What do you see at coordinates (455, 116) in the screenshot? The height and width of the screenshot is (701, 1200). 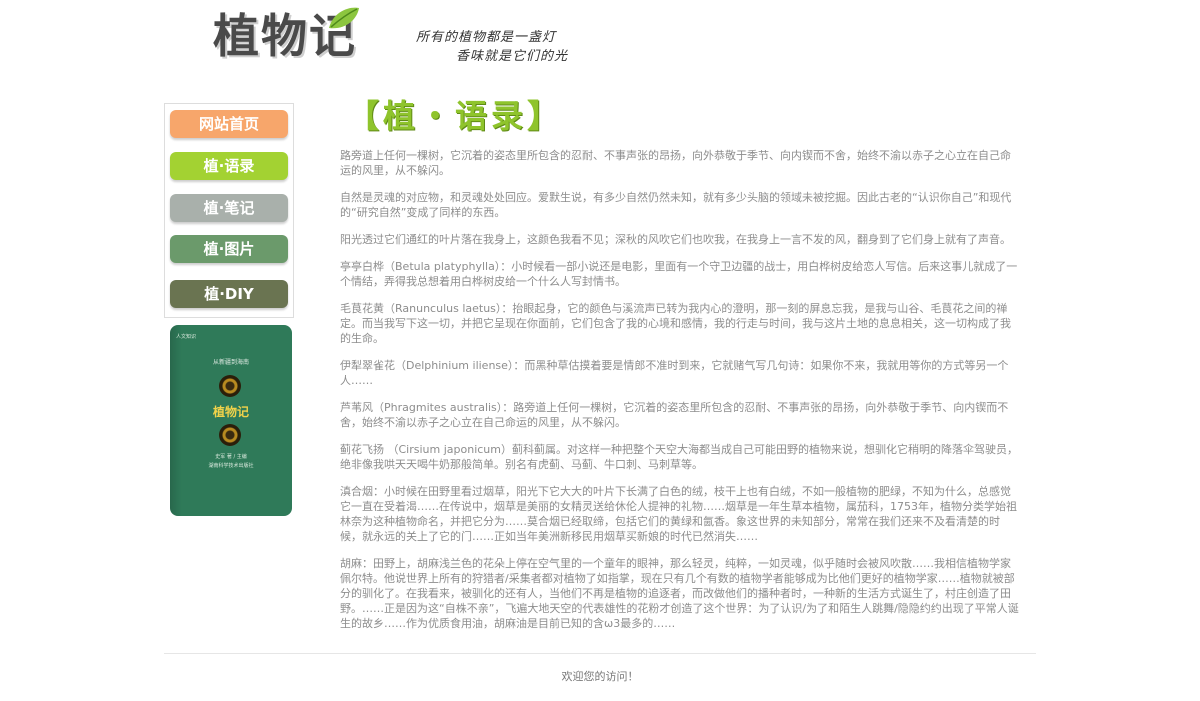 I see `page-title: 【植・语录】` at bounding box center [455, 116].